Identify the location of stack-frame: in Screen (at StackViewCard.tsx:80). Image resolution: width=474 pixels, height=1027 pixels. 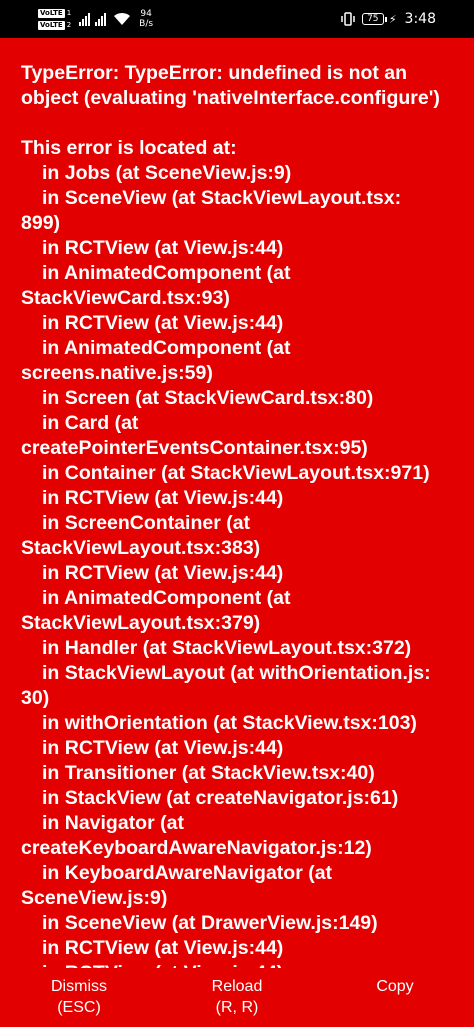
(208, 398).